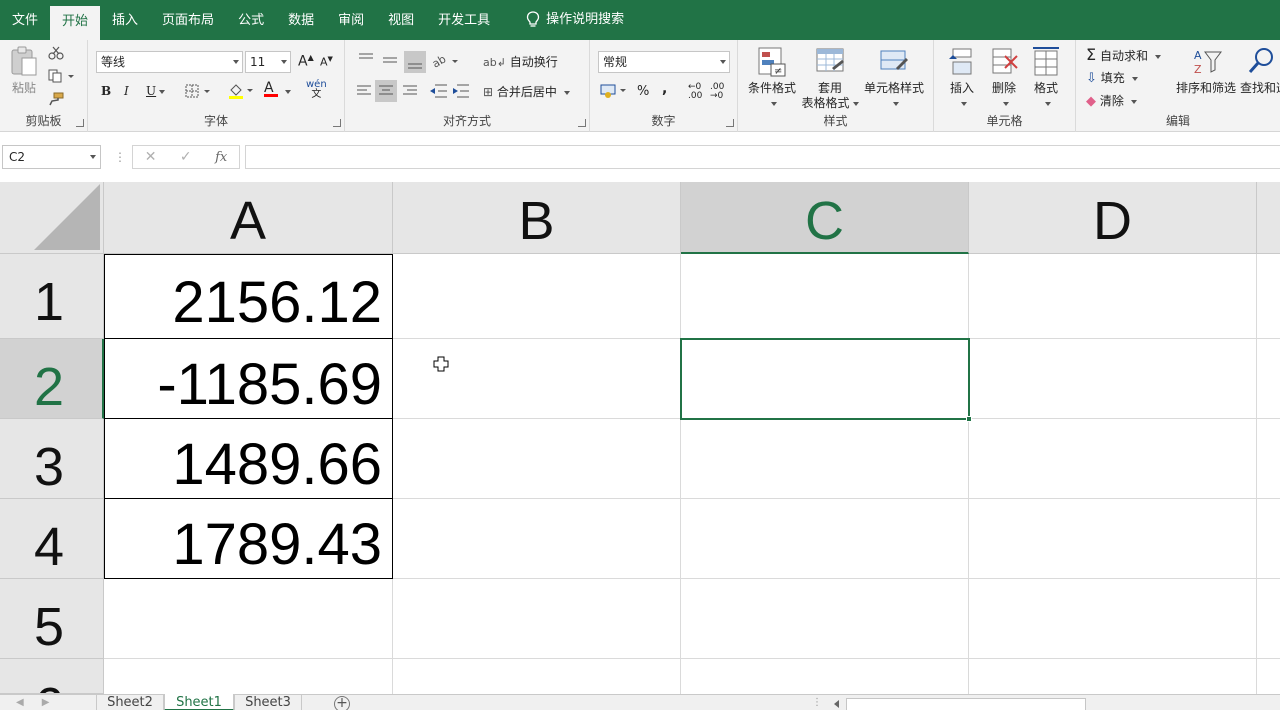  What do you see at coordinates (961, 88) in the screenshot?
I see `insert-cells-label: 插入` at bounding box center [961, 88].